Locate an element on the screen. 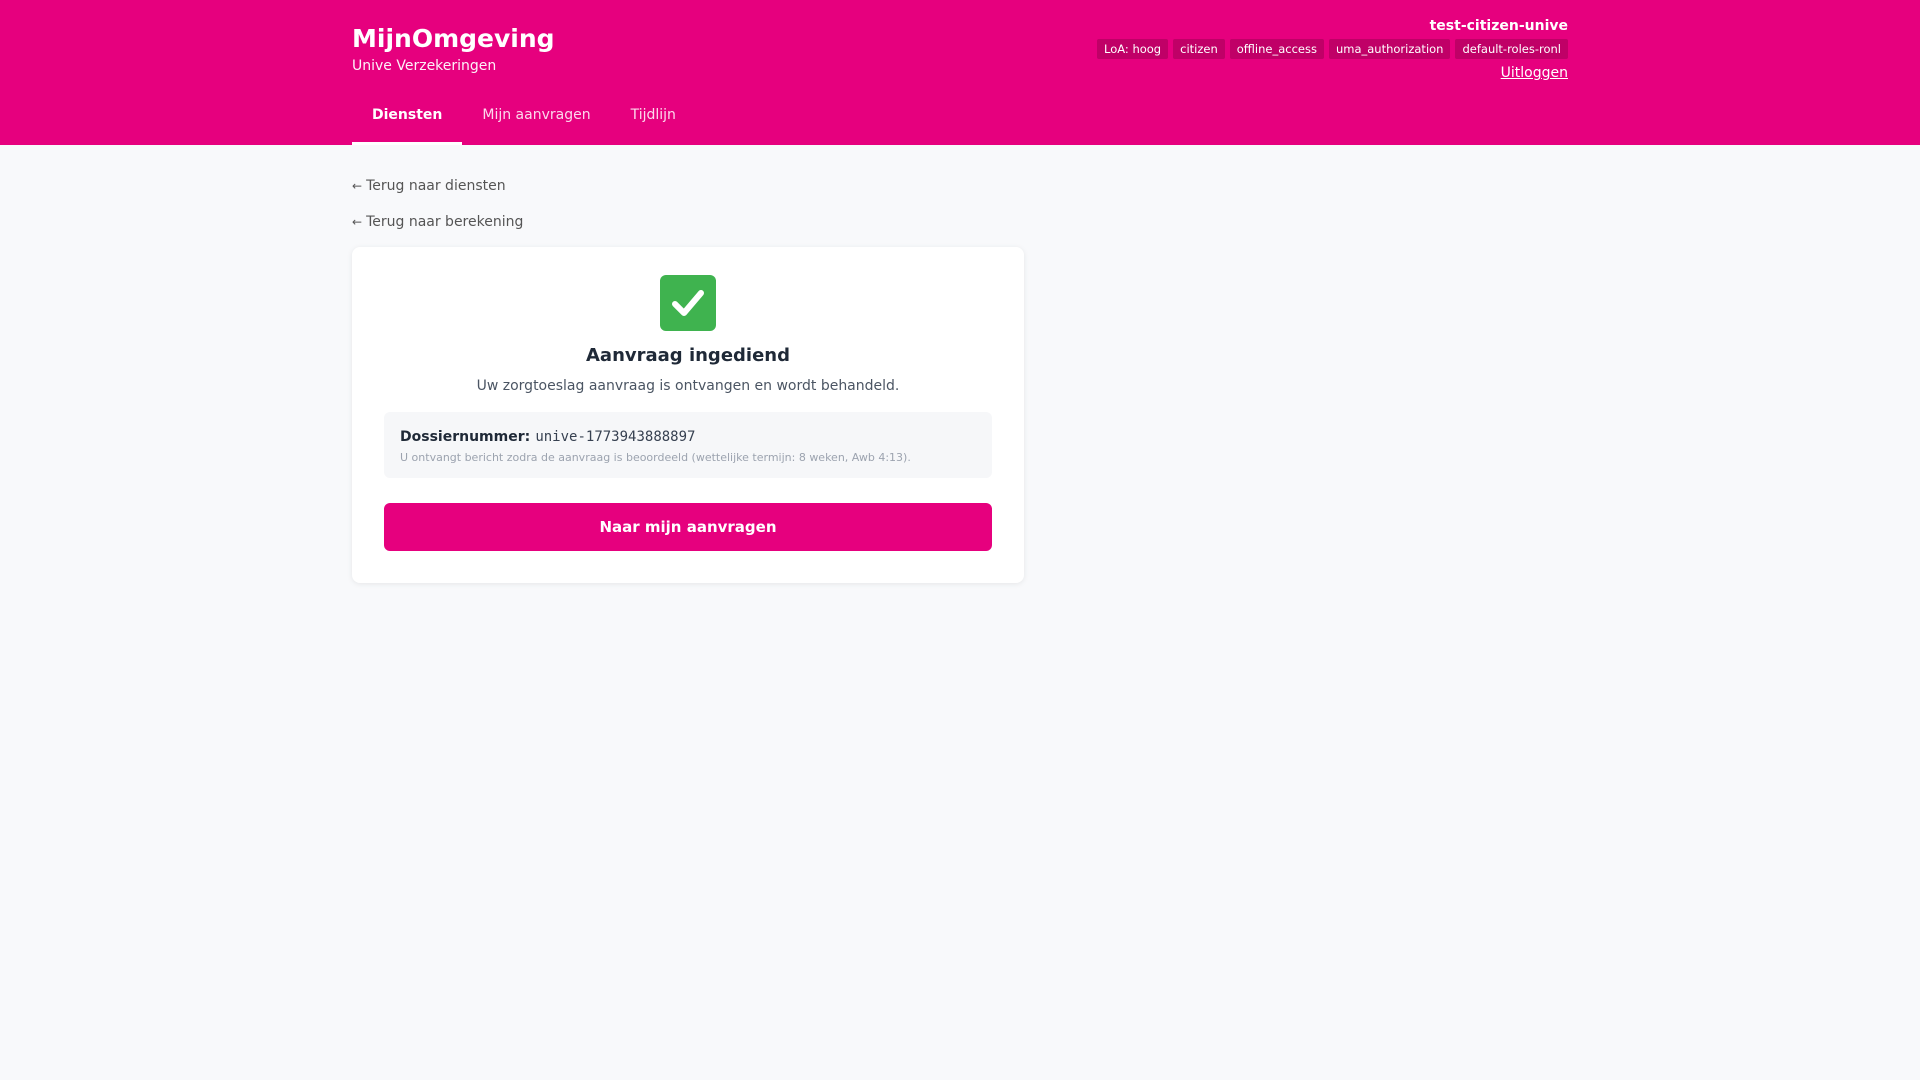 Image resolution: width=1920 pixels, height=1080 pixels. app-title: MijnOmgeving is located at coordinates (453, 38).